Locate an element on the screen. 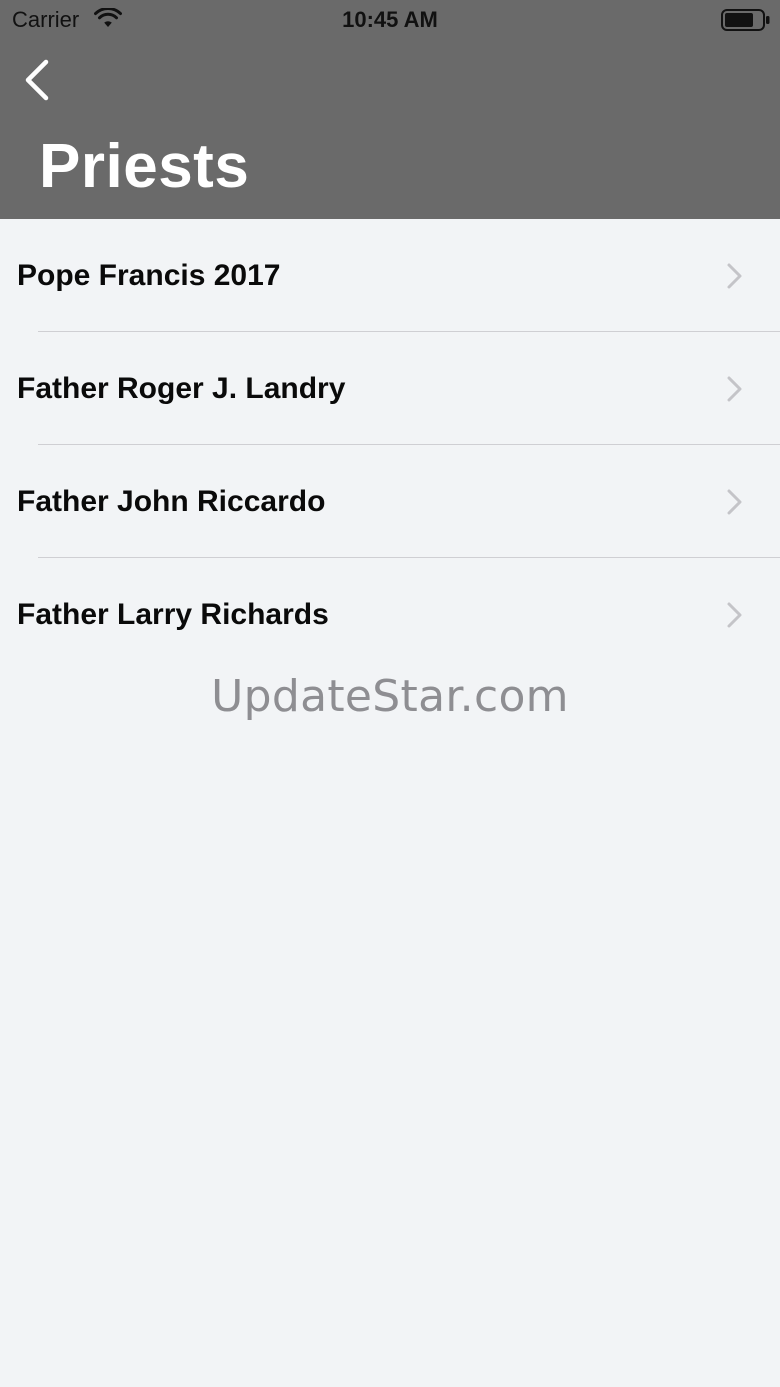 This screenshot has height=1387, width=780. back-button is located at coordinates (38, 80).